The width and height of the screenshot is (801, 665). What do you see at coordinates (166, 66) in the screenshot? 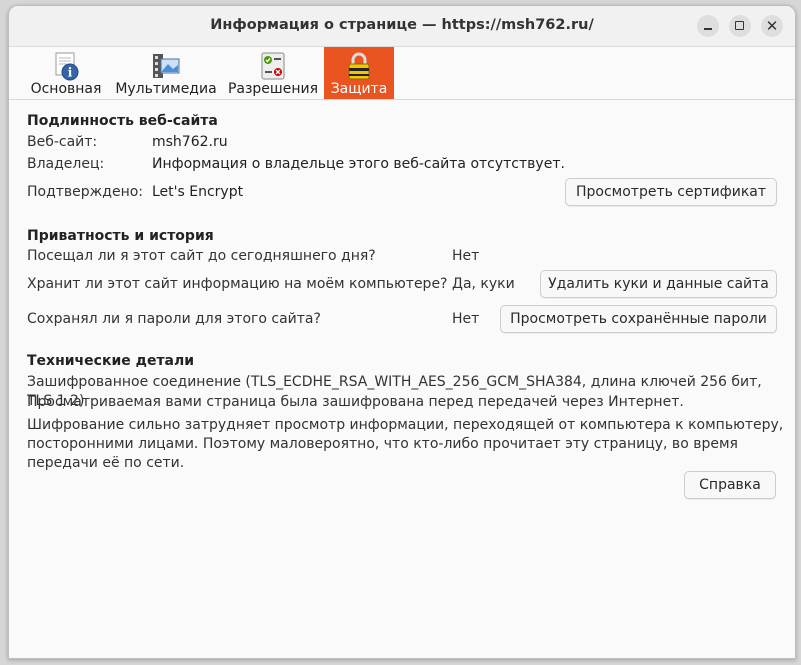
I see `media-icon` at bounding box center [166, 66].